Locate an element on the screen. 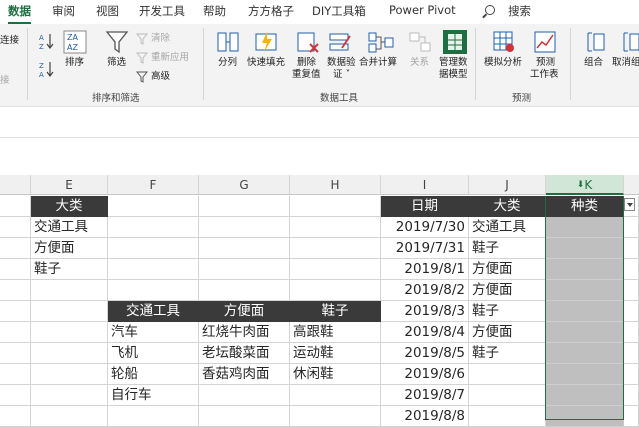  date-cell: 2019/8/3 is located at coordinates (425, 311).